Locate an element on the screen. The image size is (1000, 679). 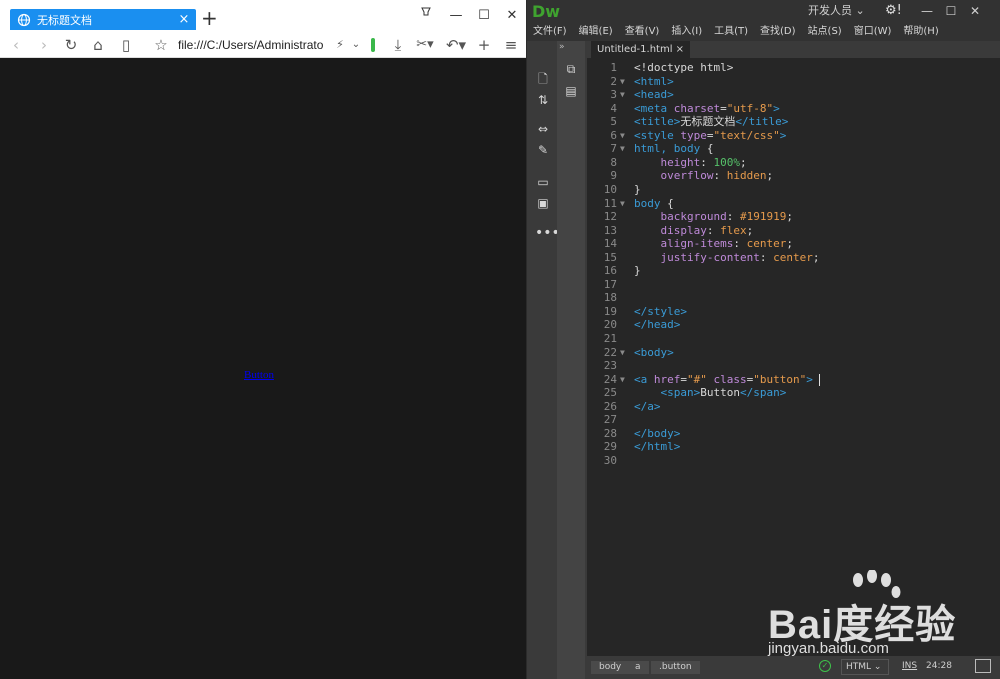
code-token: "#" is located at coordinates (697, 379).